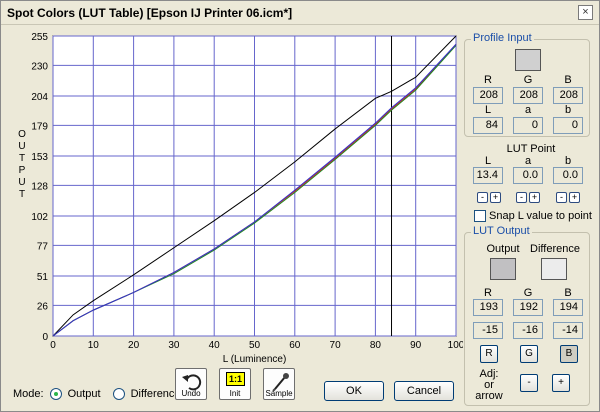  What do you see at coordinates (279, 393) in the screenshot?
I see `sample-label: Sample` at bounding box center [279, 393].